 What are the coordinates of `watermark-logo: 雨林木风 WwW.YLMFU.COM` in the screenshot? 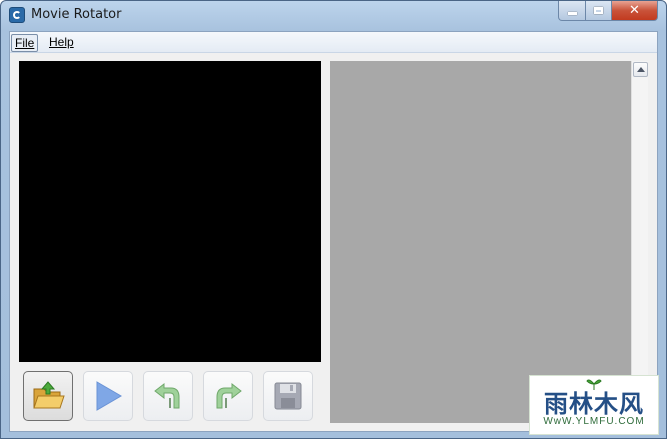 It's located at (594, 405).